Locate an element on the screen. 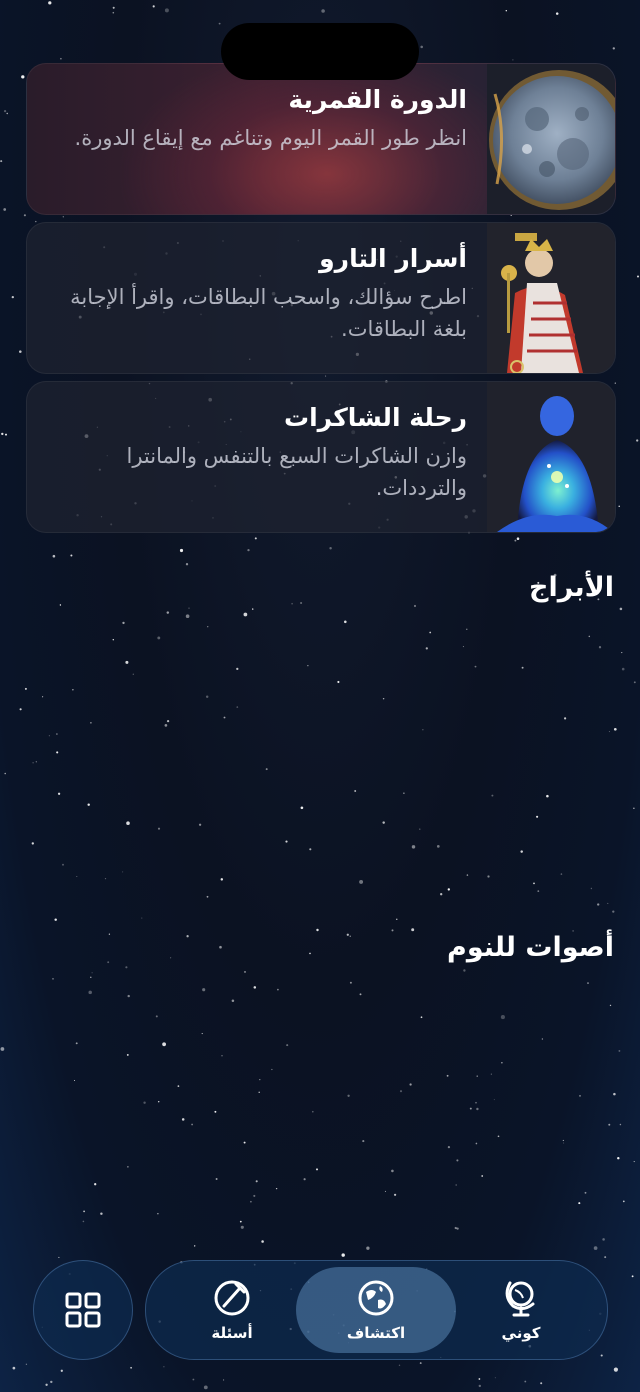  menu-grid-button is located at coordinates (83, 1310).